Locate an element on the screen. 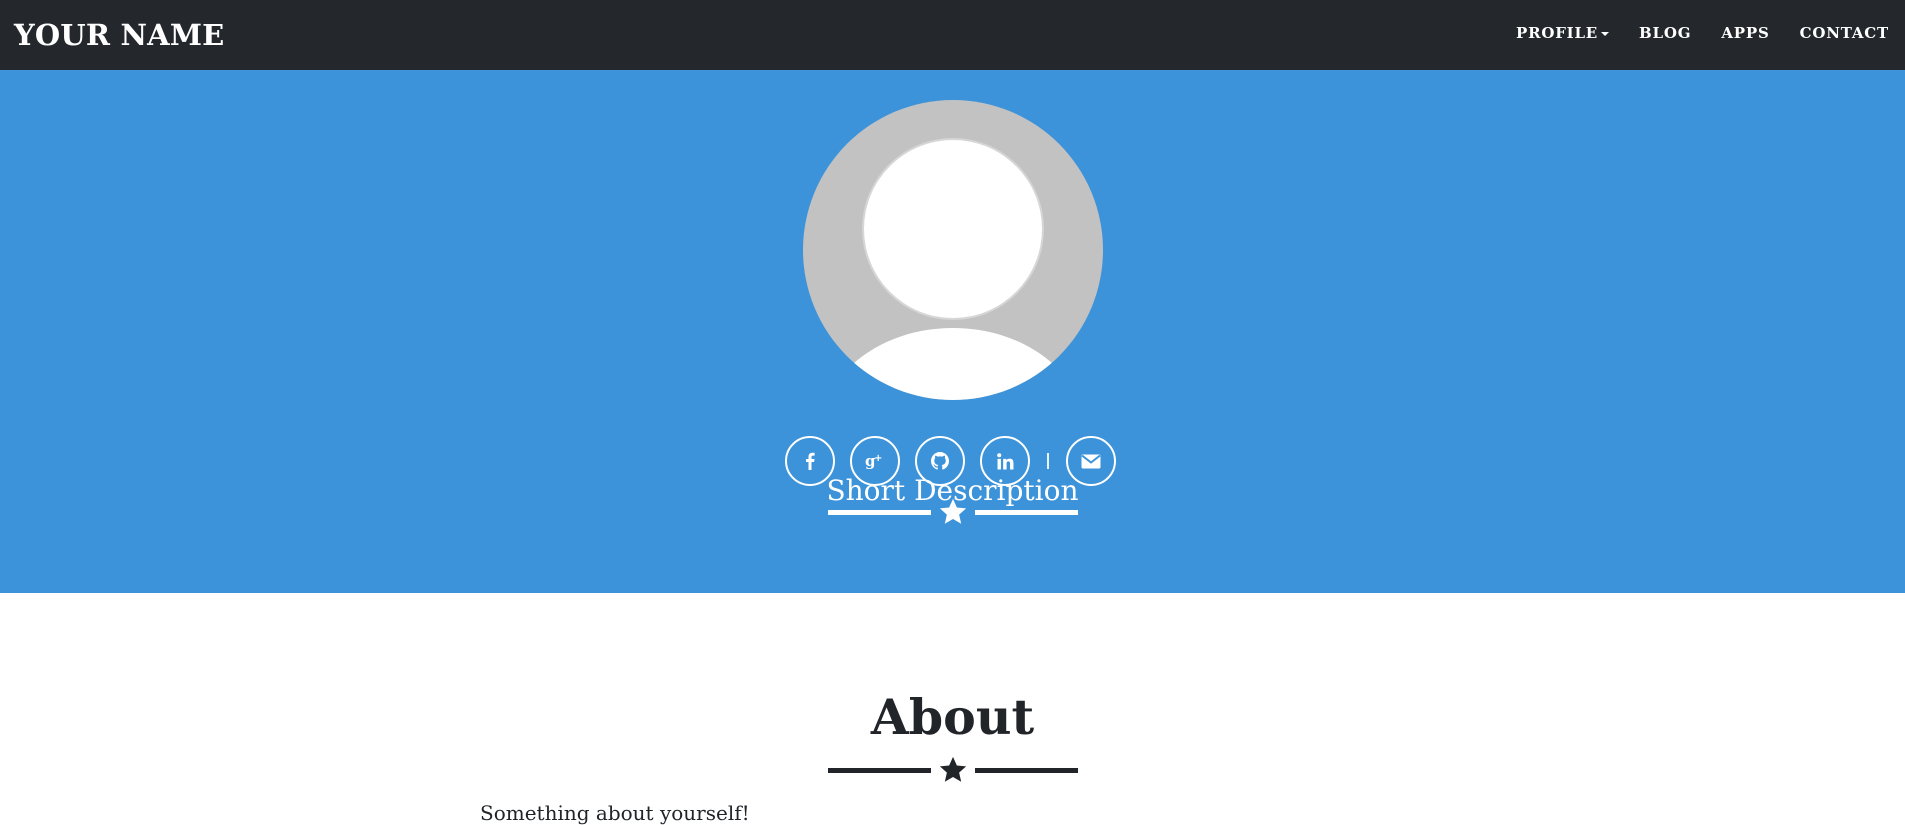 Image resolution: width=1905 pixels, height=825 pixels. nav-item-profile: PROFILE is located at coordinates (1562, 33).